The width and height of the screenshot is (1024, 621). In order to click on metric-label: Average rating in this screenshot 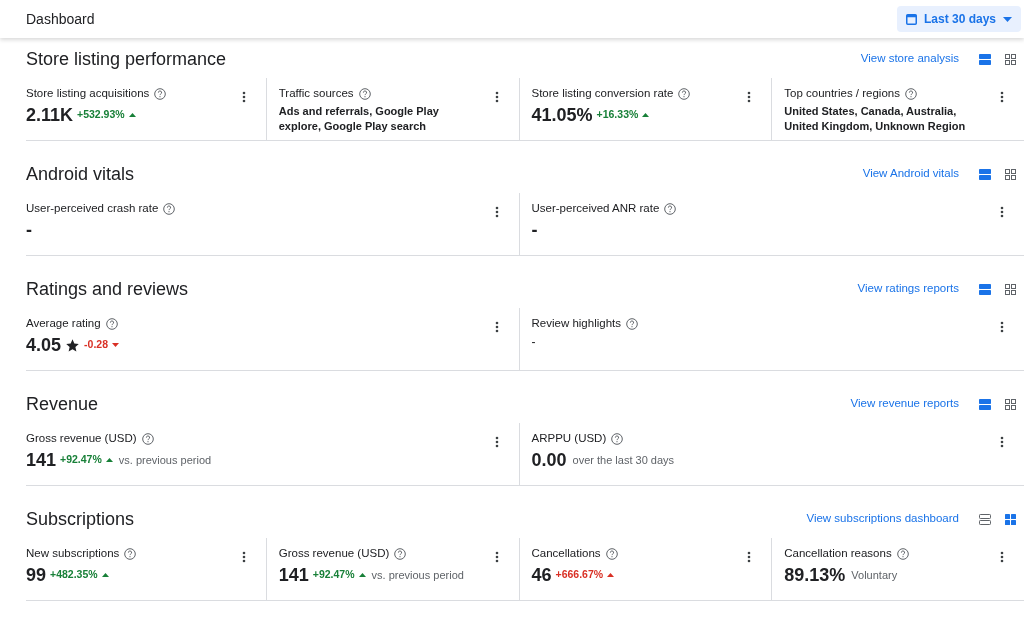, I will do `click(63, 323)`.